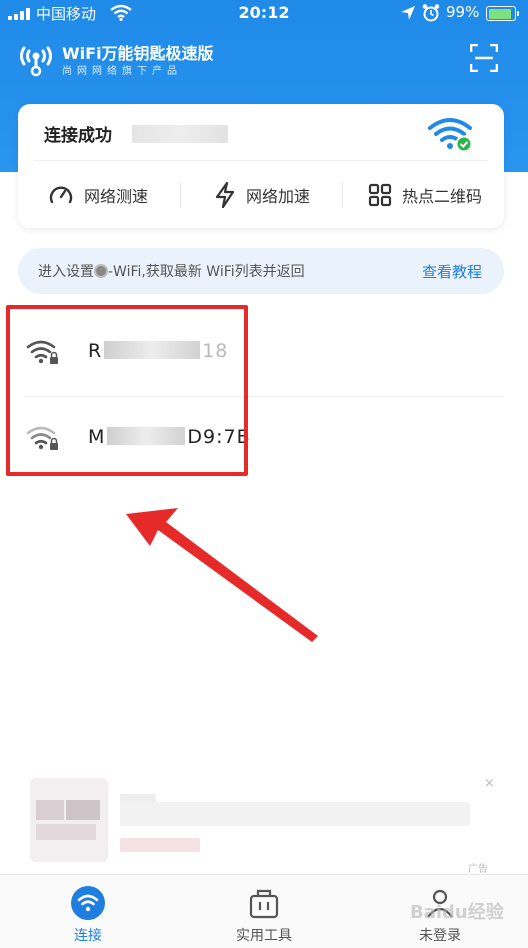 This screenshot has height=948, width=528. Describe the element at coordinates (264, 904) in the screenshot. I see `toolbox-icon` at that location.